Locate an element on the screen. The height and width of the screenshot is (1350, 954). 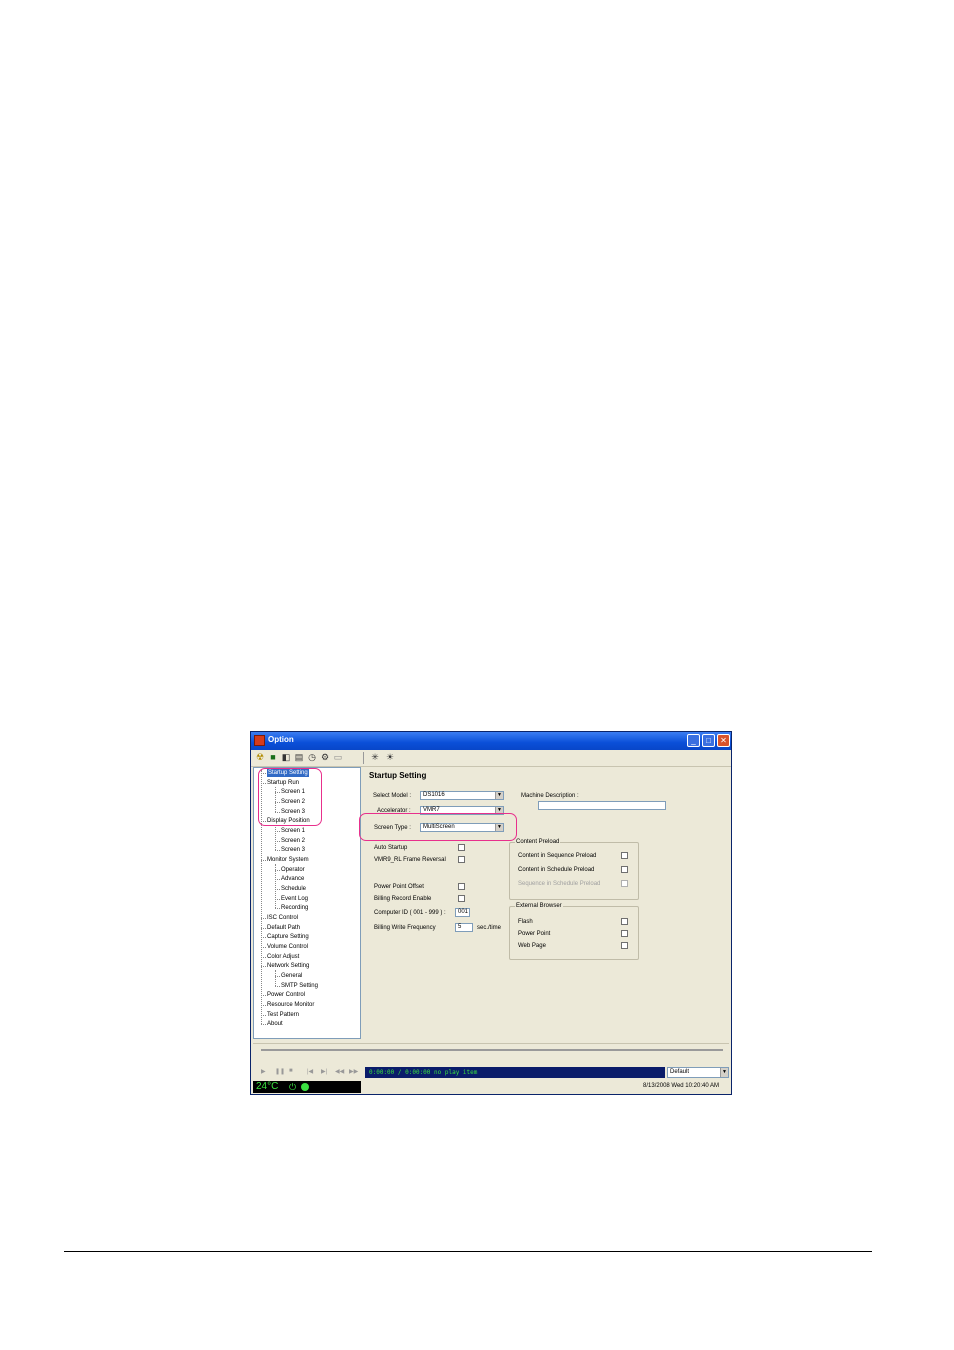
power-point-offset-checkbox is located at coordinates (461, 886).